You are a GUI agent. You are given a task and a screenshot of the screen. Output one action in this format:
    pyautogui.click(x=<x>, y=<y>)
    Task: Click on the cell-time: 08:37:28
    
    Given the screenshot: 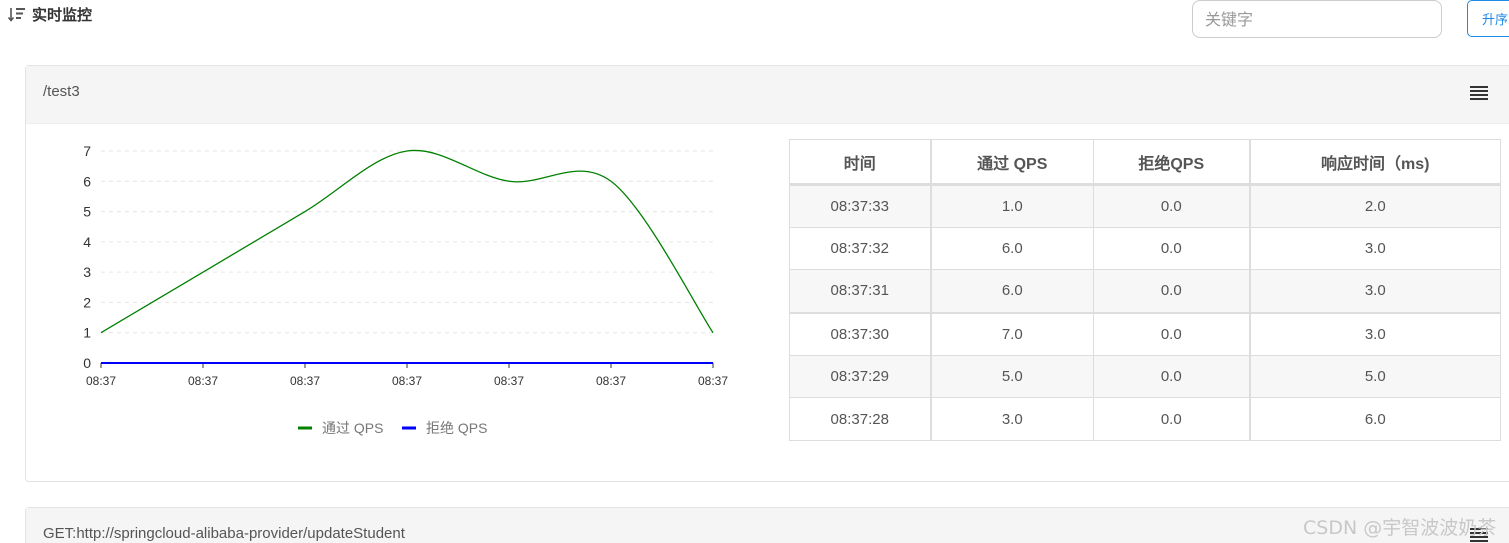 What is the action you would take?
    pyautogui.click(x=860, y=419)
    